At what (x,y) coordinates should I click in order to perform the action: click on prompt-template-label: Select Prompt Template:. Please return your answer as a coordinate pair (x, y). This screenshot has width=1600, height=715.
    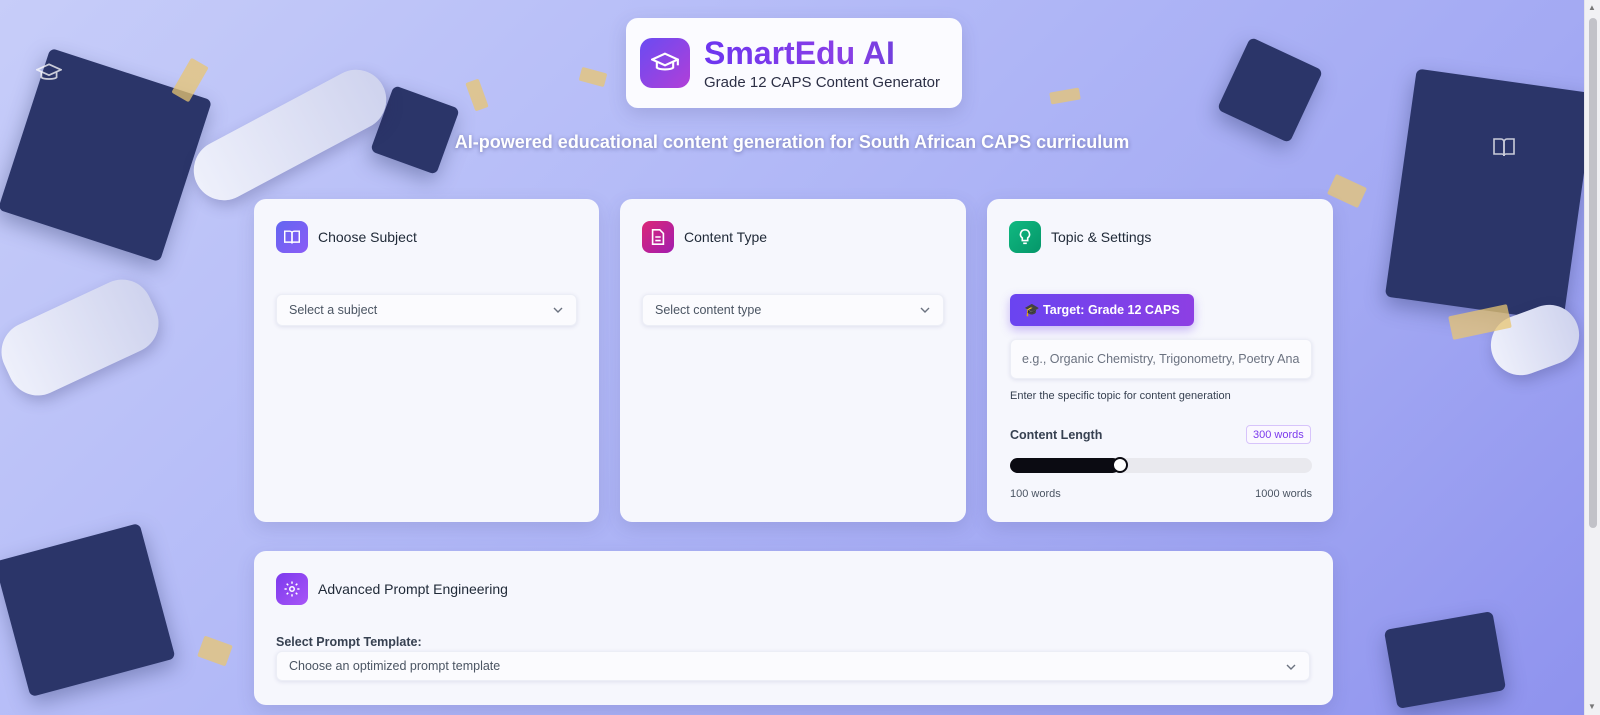
    Looking at the image, I should click on (349, 642).